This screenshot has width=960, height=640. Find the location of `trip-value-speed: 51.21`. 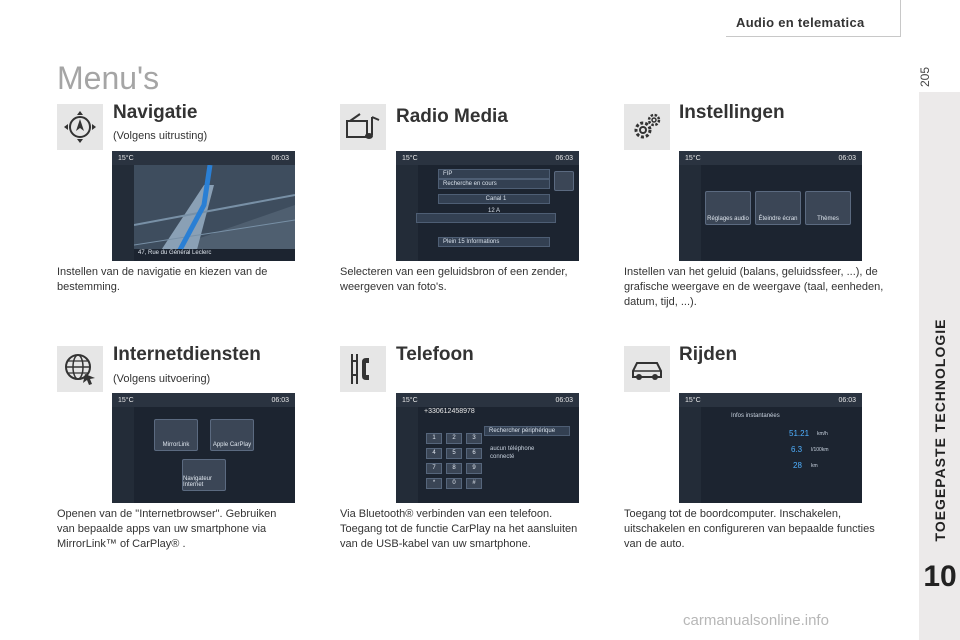

trip-value-speed: 51.21 is located at coordinates (799, 433).